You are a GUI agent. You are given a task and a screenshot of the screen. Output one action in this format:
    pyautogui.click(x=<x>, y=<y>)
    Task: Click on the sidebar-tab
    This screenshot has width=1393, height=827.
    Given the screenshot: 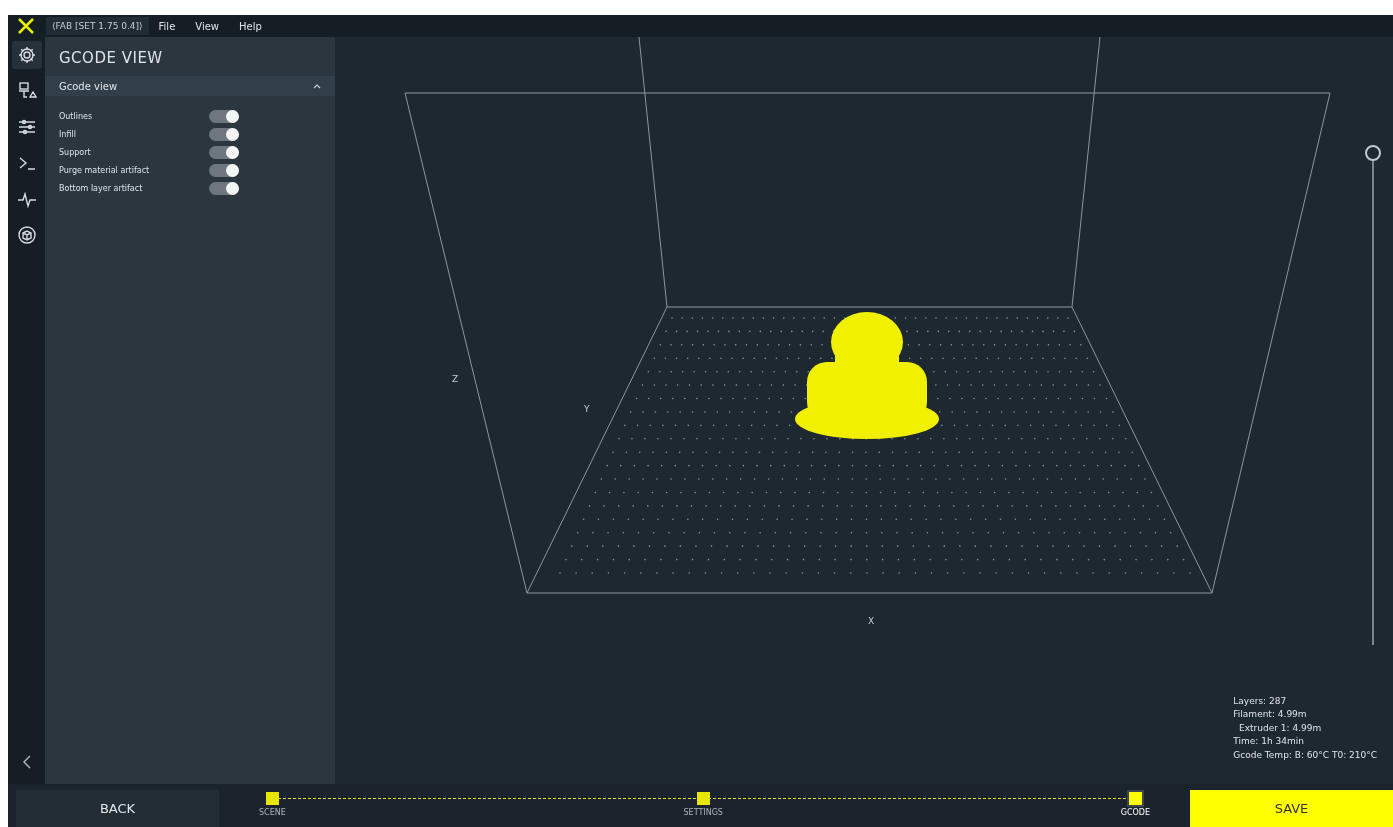 What is the action you would take?
    pyautogui.click(x=26, y=55)
    